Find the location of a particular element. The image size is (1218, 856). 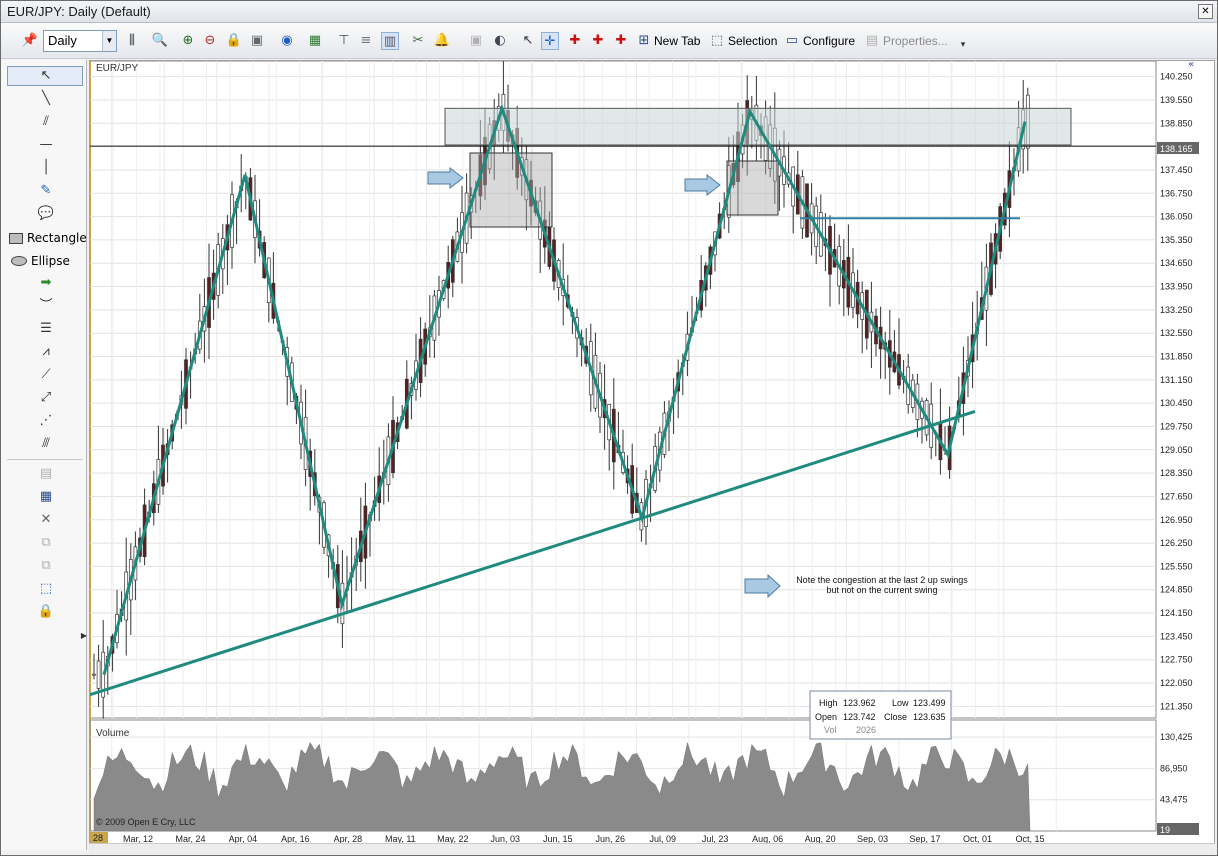

price-tick-label: 130.450 is located at coordinates (1176, 403).